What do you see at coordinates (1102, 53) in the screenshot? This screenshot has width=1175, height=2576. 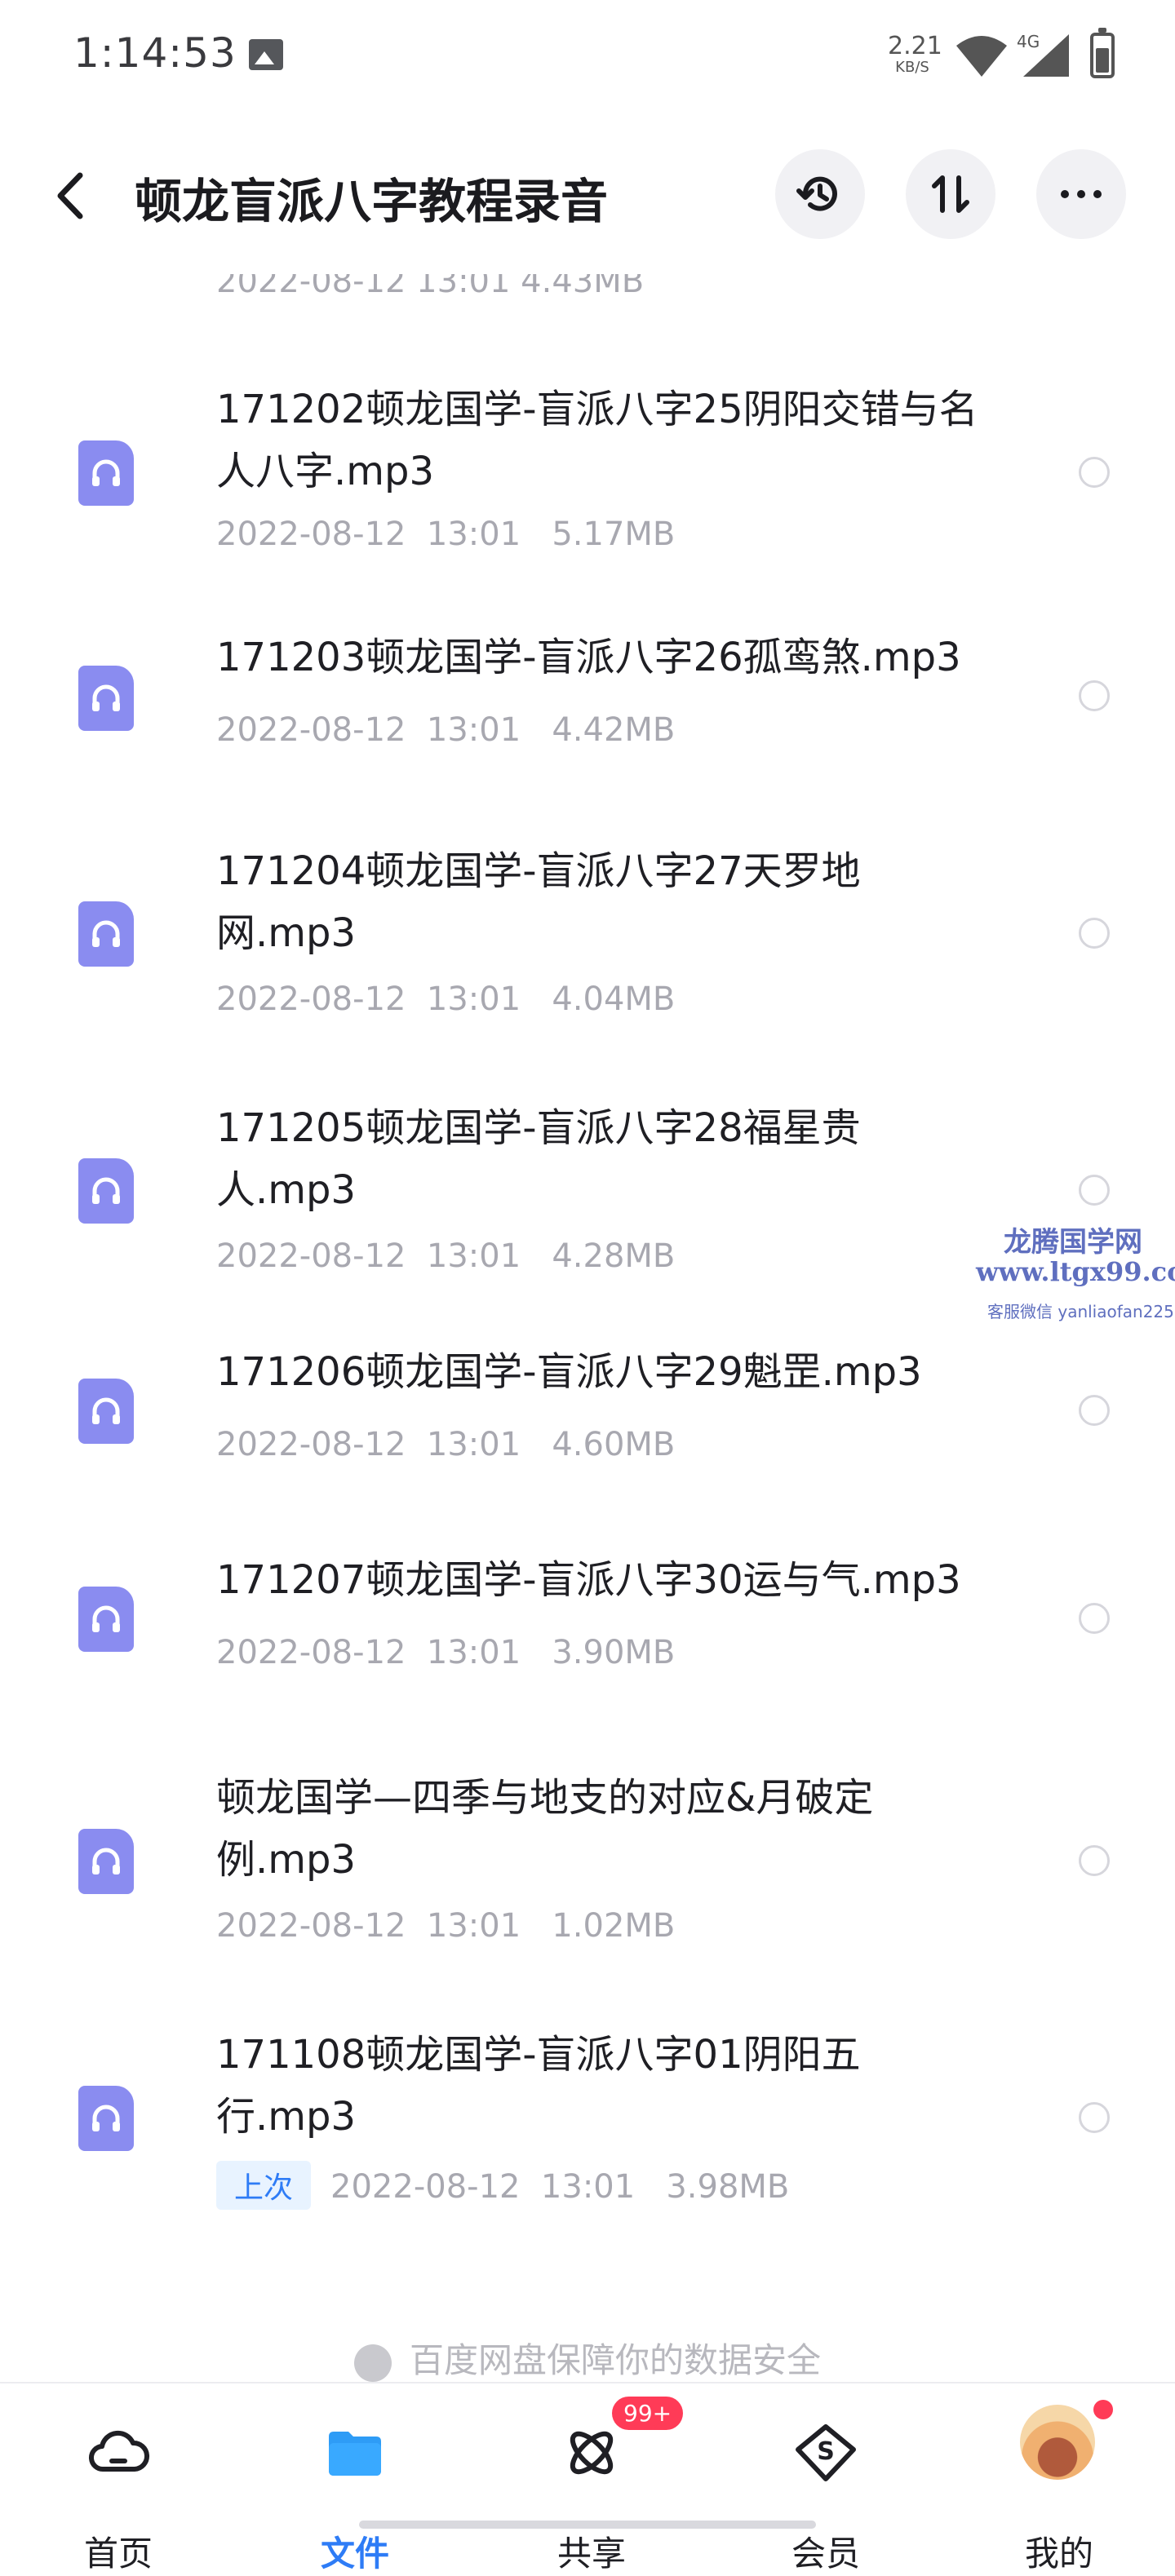 I see `battery-icon` at bounding box center [1102, 53].